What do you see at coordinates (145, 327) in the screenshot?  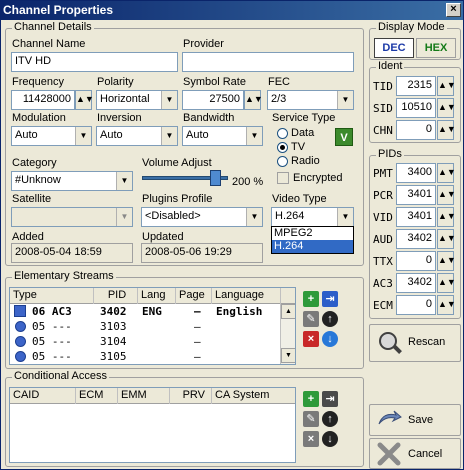 I see `table-row: 05 --- 3103 –` at bounding box center [145, 327].